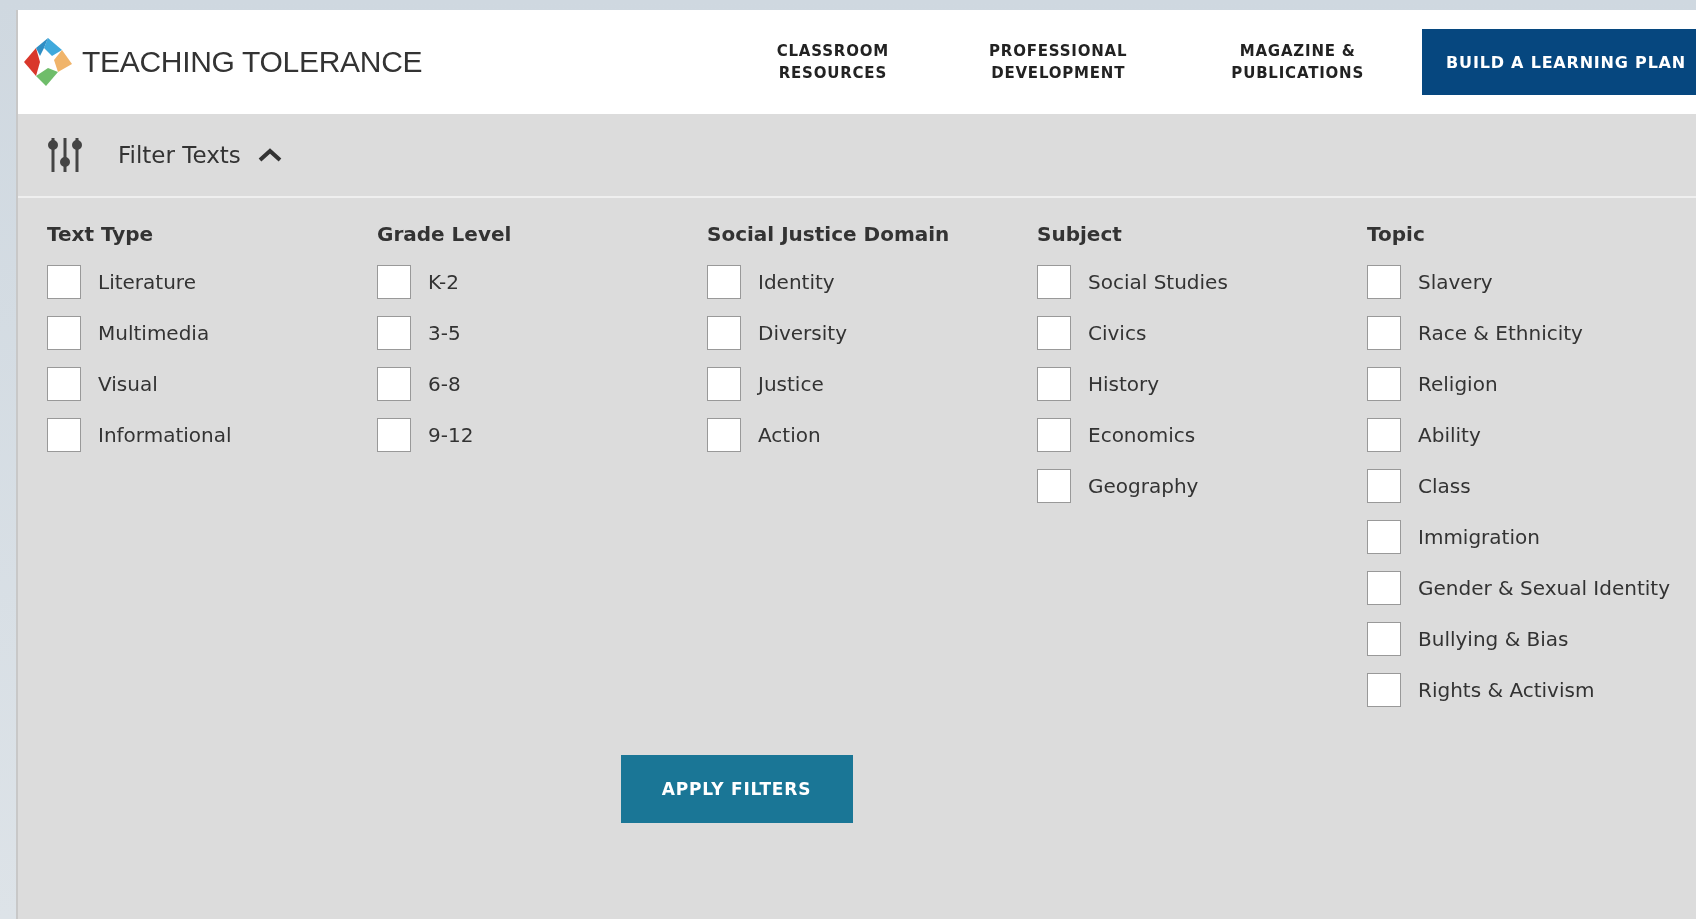 This screenshot has width=1696, height=919. I want to click on option-label: Race & Ethnicity, so click(1500, 332).